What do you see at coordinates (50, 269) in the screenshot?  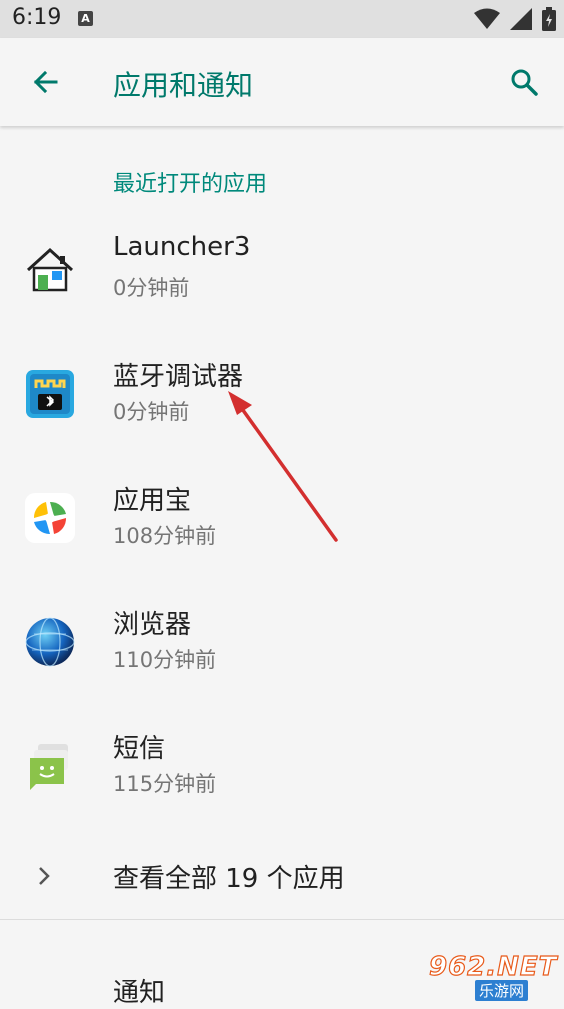 I see `launcher-house-icon` at bounding box center [50, 269].